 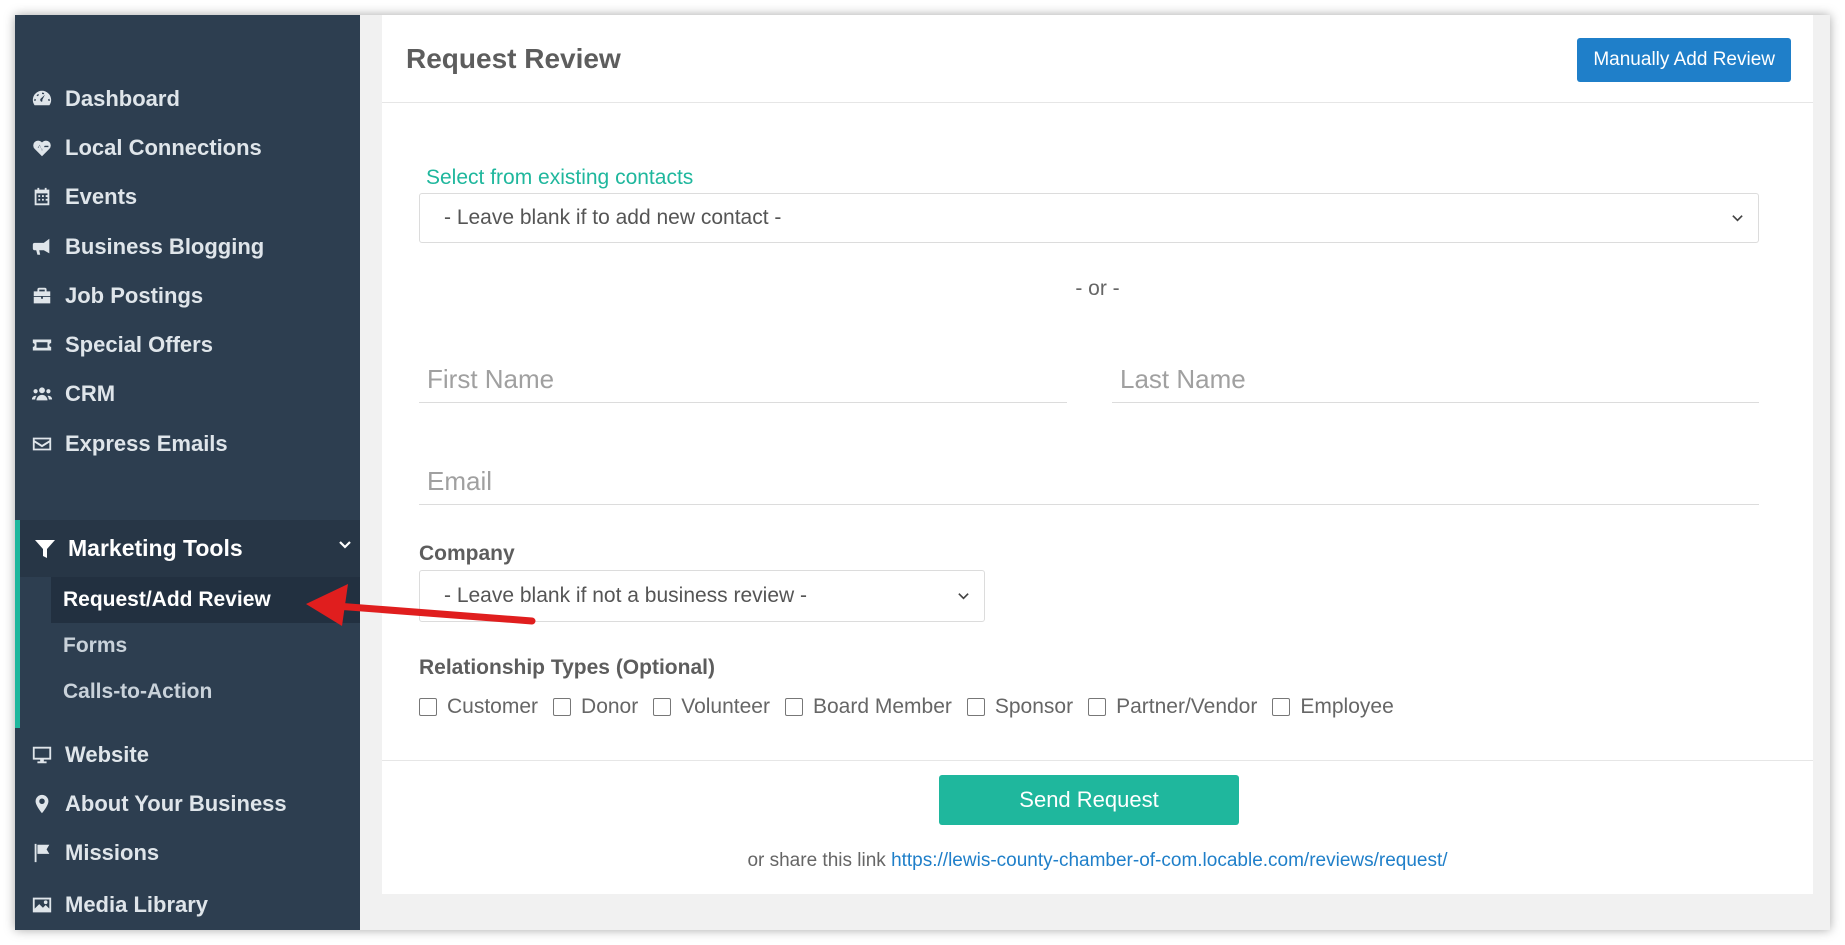 I want to click on manually-add-review-button: Manually Add Review, so click(x=1684, y=60).